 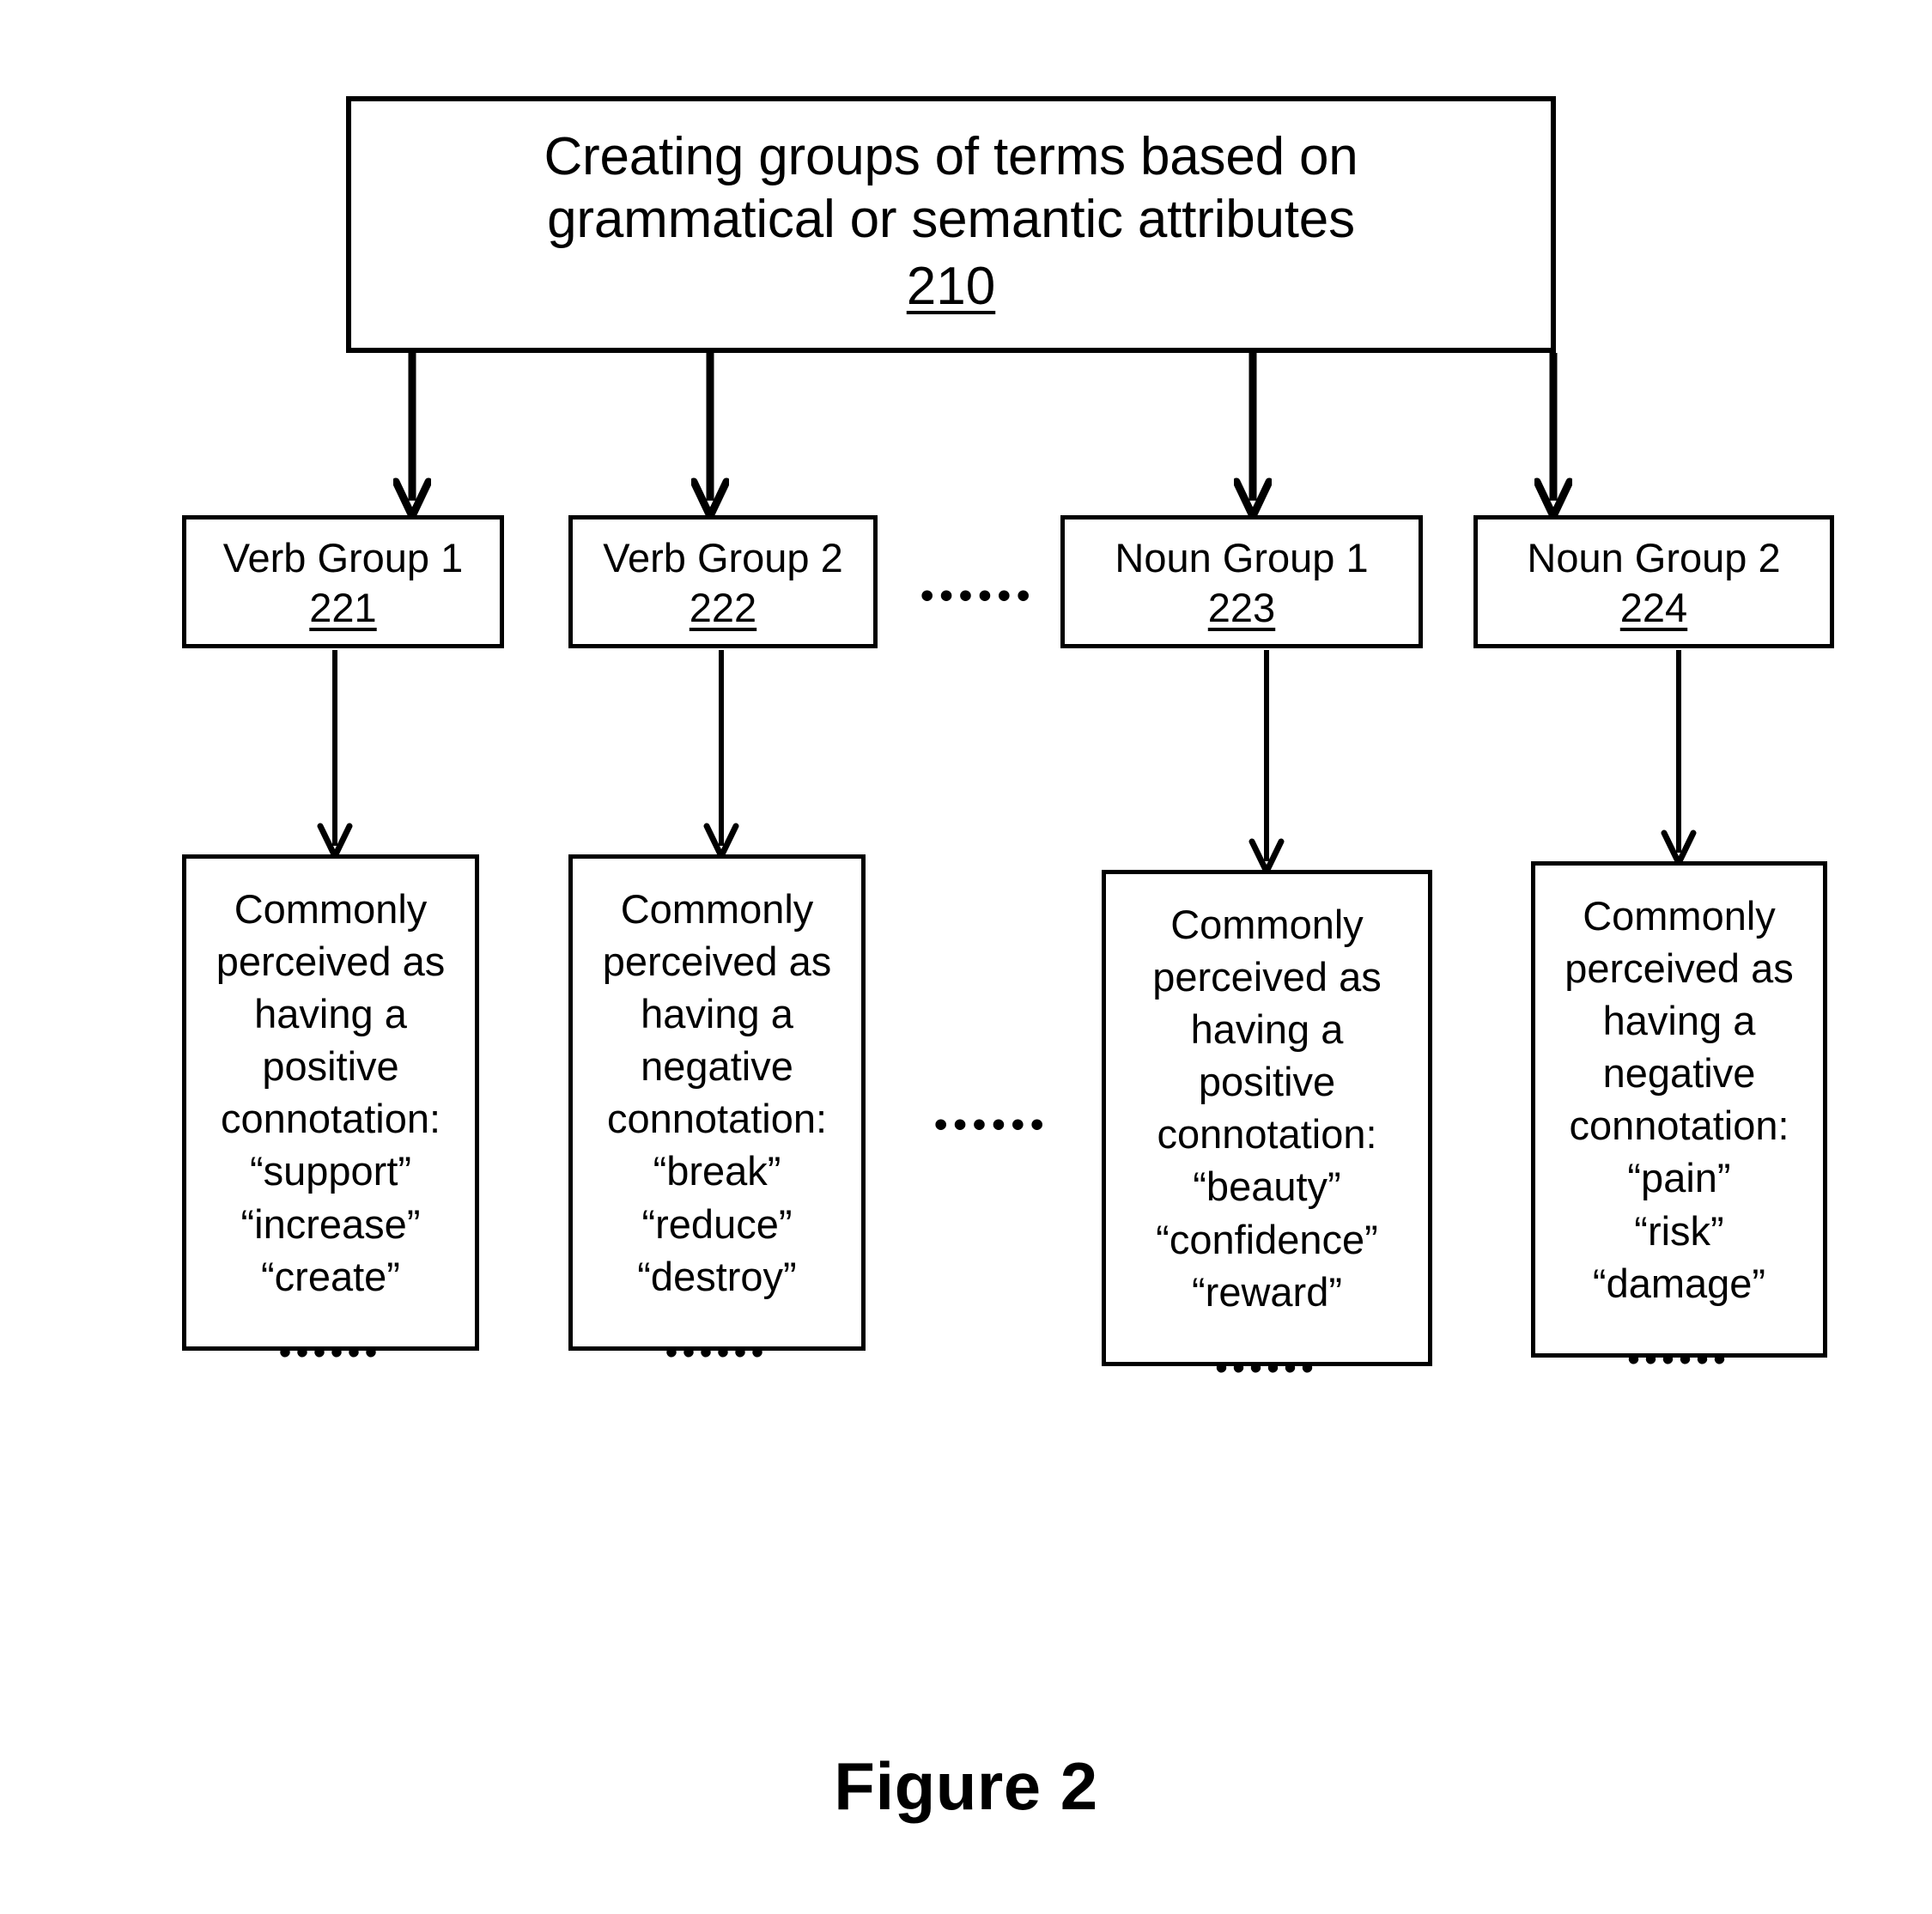 I want to click on detail-term: “pain”, so click(x=1679, y=1178).